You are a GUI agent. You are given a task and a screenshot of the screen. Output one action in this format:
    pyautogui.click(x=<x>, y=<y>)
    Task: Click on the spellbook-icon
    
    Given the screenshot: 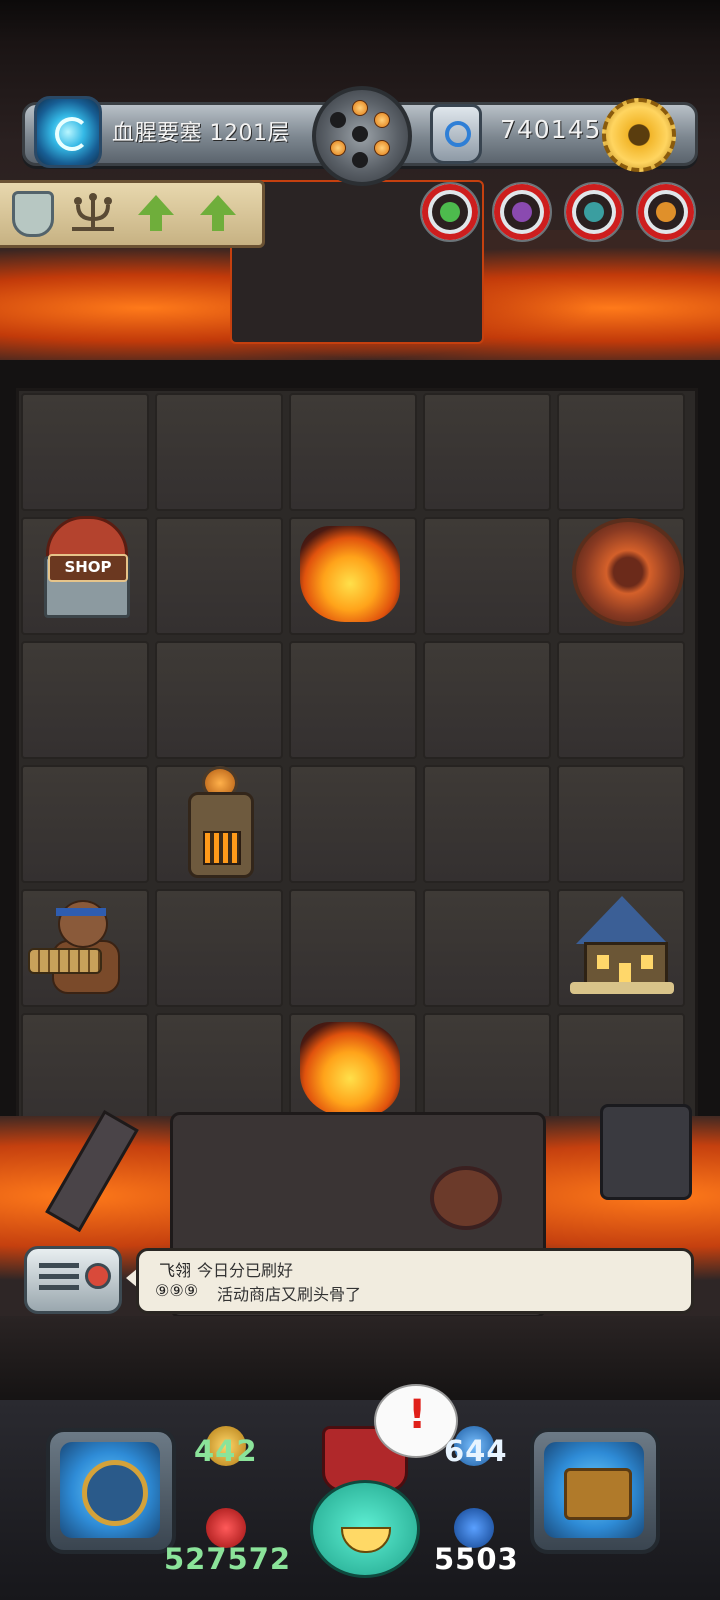 What is the action you would take?
    pyautogui.click(x=598, y=1494)
    